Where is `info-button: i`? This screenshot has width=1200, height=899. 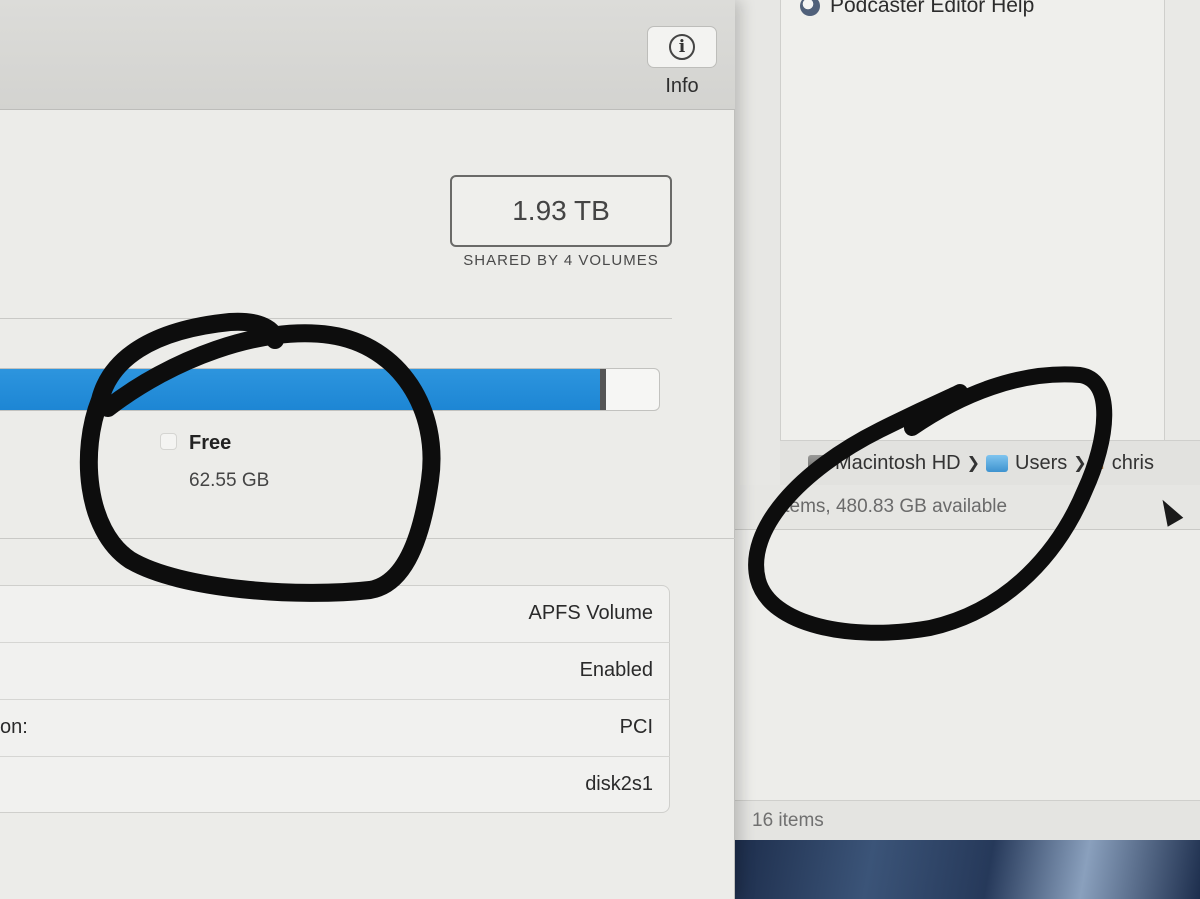 info-button: i is located at coordinates (682, 47).